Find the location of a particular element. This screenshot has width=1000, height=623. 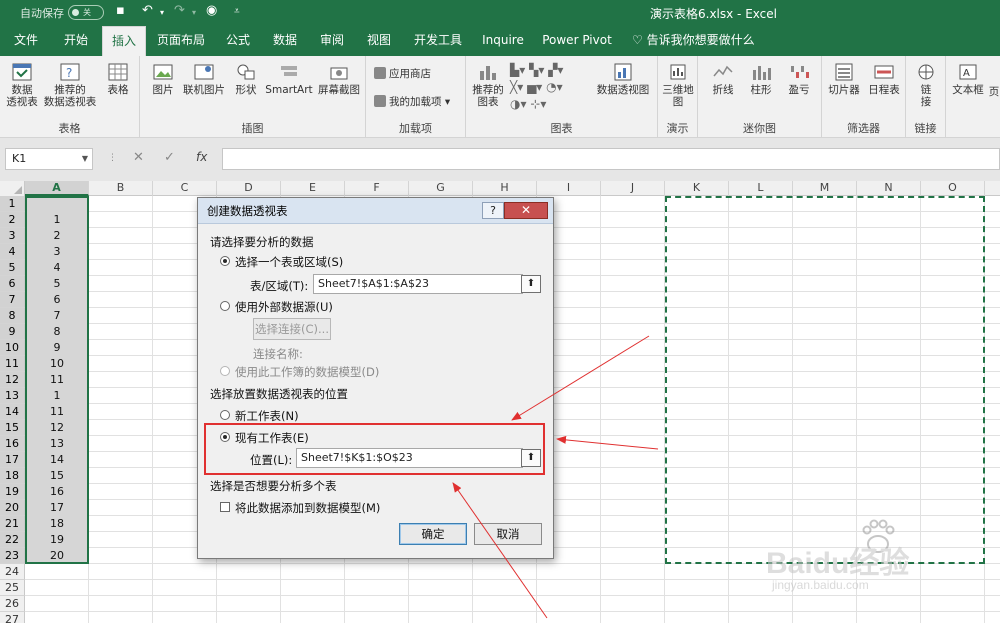

col-header-J: J is located at coordinates (633, 188).